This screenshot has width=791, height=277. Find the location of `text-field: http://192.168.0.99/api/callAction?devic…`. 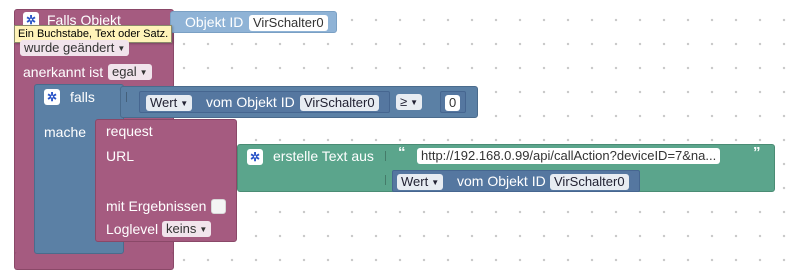

text-field: http://192.168.0.99/api/callAction?devic… is located at coordinates (569, 156).